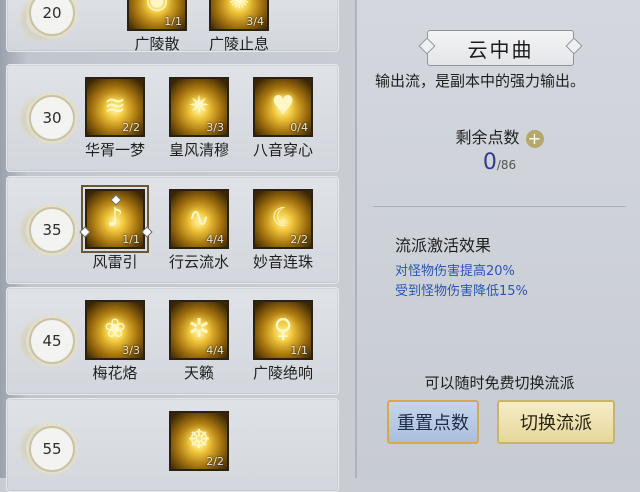  What do you see at coordinates (556, 422) in the screenshot?
I see `switch-school-button: 切换流派` at bounding box center [556, 422].